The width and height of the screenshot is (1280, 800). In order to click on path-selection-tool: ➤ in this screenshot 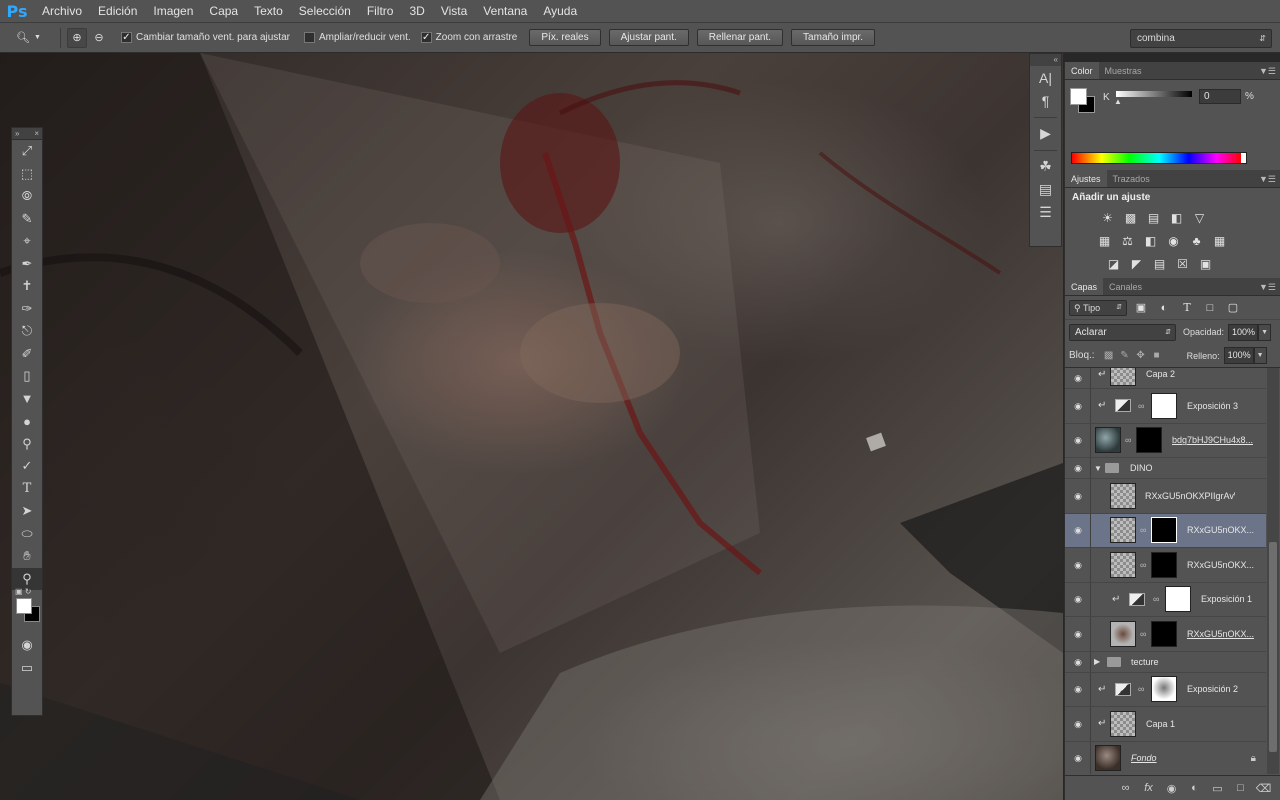, I will do `click(27, 511)`.